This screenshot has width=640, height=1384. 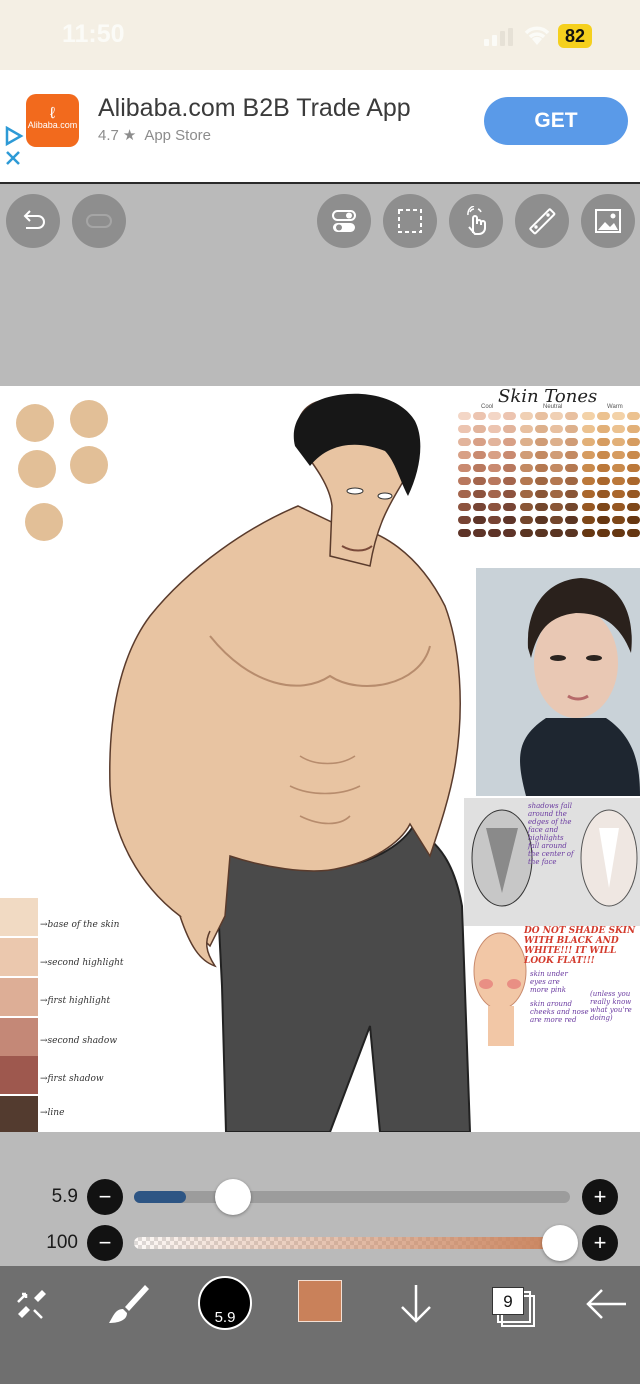 What do you see at coordinates (254, 108) in the screenshot?
I see `ad-title: Alibaba.com B2B Trade App` at bounding box center [254, 108].